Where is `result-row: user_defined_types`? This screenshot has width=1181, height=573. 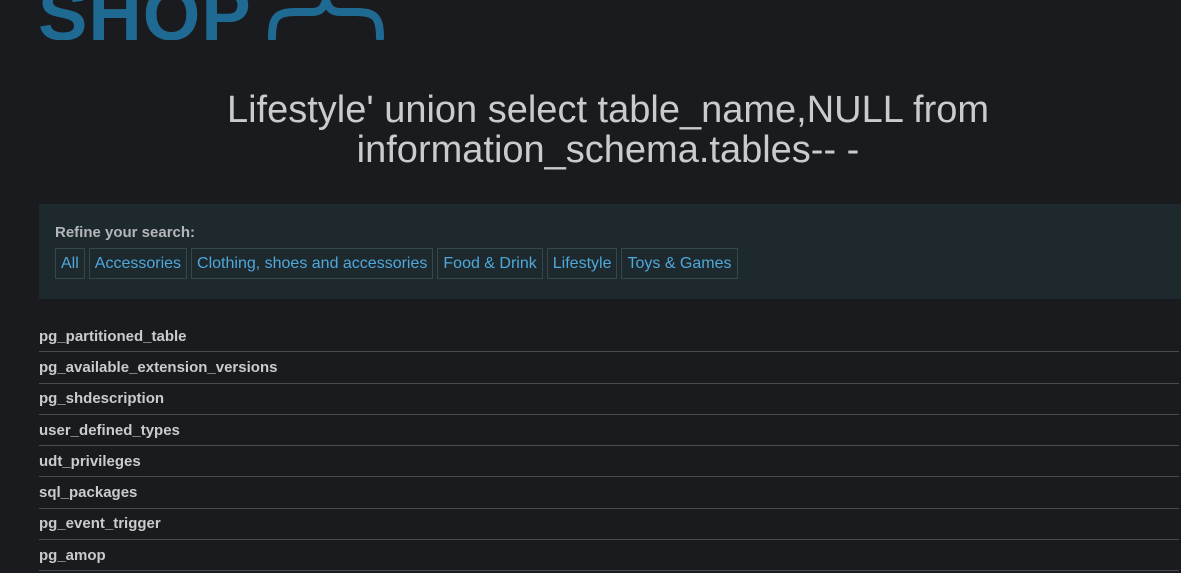 result-row: user_defined_types is located at coordinates (609, 431).